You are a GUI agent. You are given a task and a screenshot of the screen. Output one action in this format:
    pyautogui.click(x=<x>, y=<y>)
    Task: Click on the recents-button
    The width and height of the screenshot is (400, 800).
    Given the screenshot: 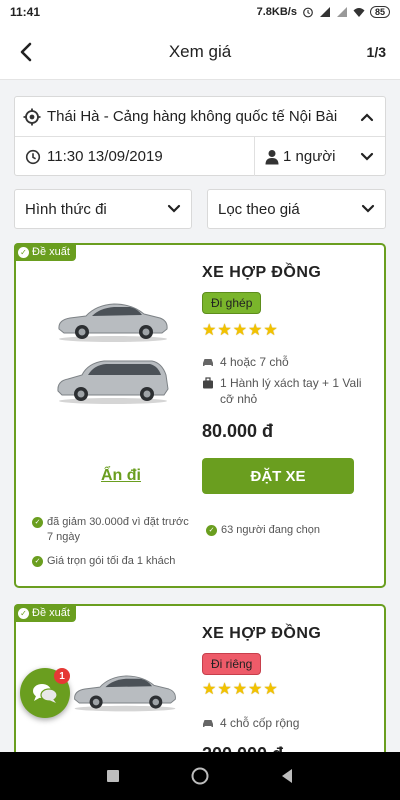 What is the action you would take?
    pyautogui.click(x=113, y=776)
    